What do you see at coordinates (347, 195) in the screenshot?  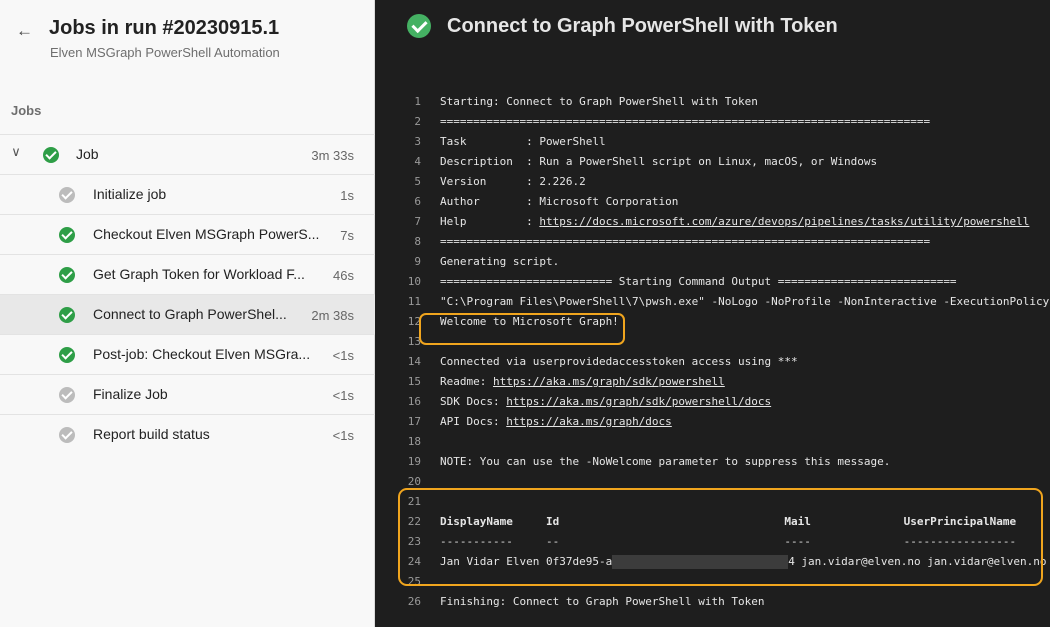 I see `step-duration: 1s` at bounding box center [347, 195].